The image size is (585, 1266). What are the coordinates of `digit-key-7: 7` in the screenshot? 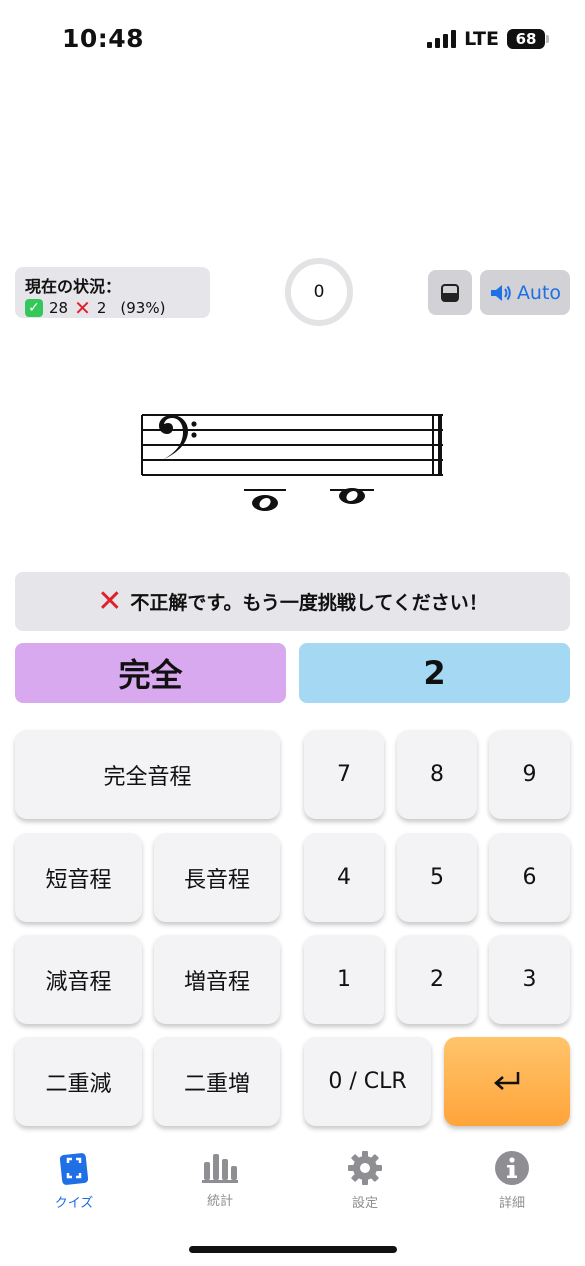 It's located at (344, 774).